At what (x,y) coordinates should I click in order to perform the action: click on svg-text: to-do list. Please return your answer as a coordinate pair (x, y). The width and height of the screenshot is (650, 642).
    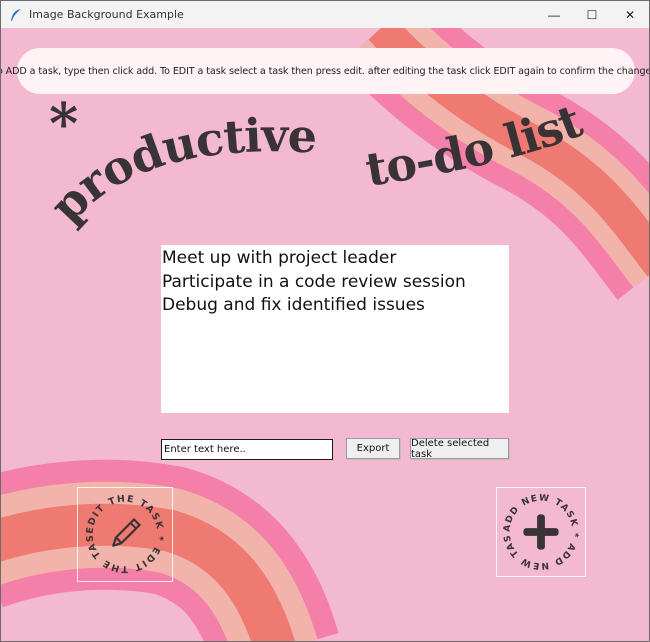
    Looking at the image, I should click on (476, 145).